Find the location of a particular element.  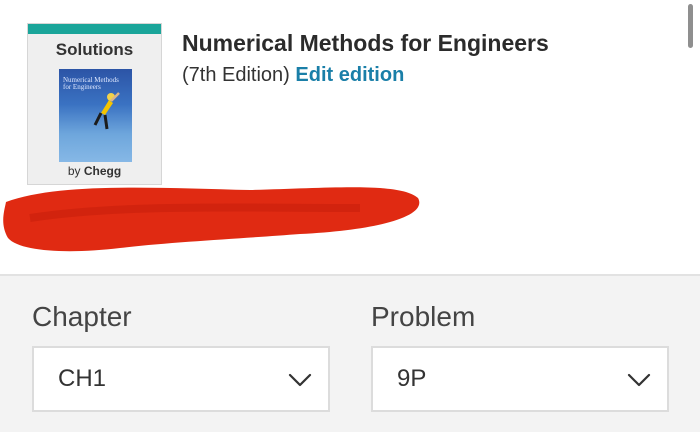

chapter-label: Chapter is located at coordinates (82, 316).